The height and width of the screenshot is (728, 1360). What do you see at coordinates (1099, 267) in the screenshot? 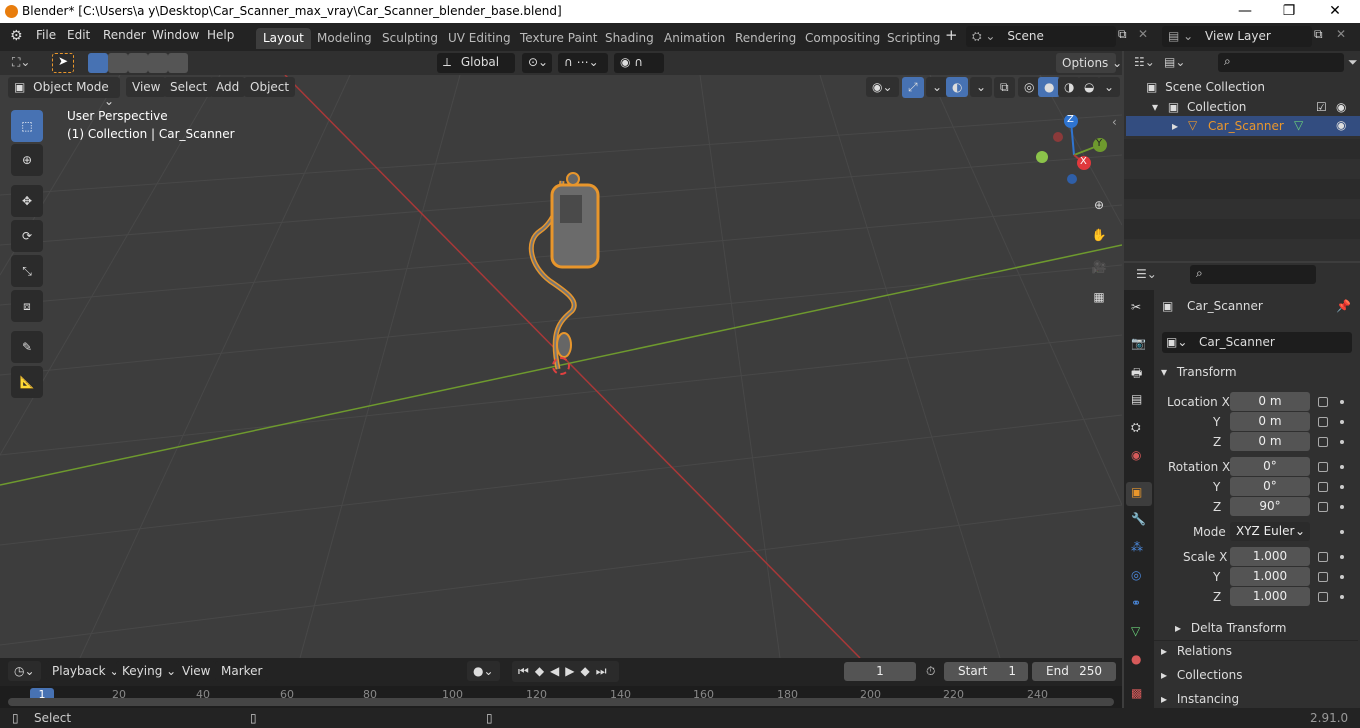
I see `camera-view-button: 🎥` at bounding box center [1099, 267].